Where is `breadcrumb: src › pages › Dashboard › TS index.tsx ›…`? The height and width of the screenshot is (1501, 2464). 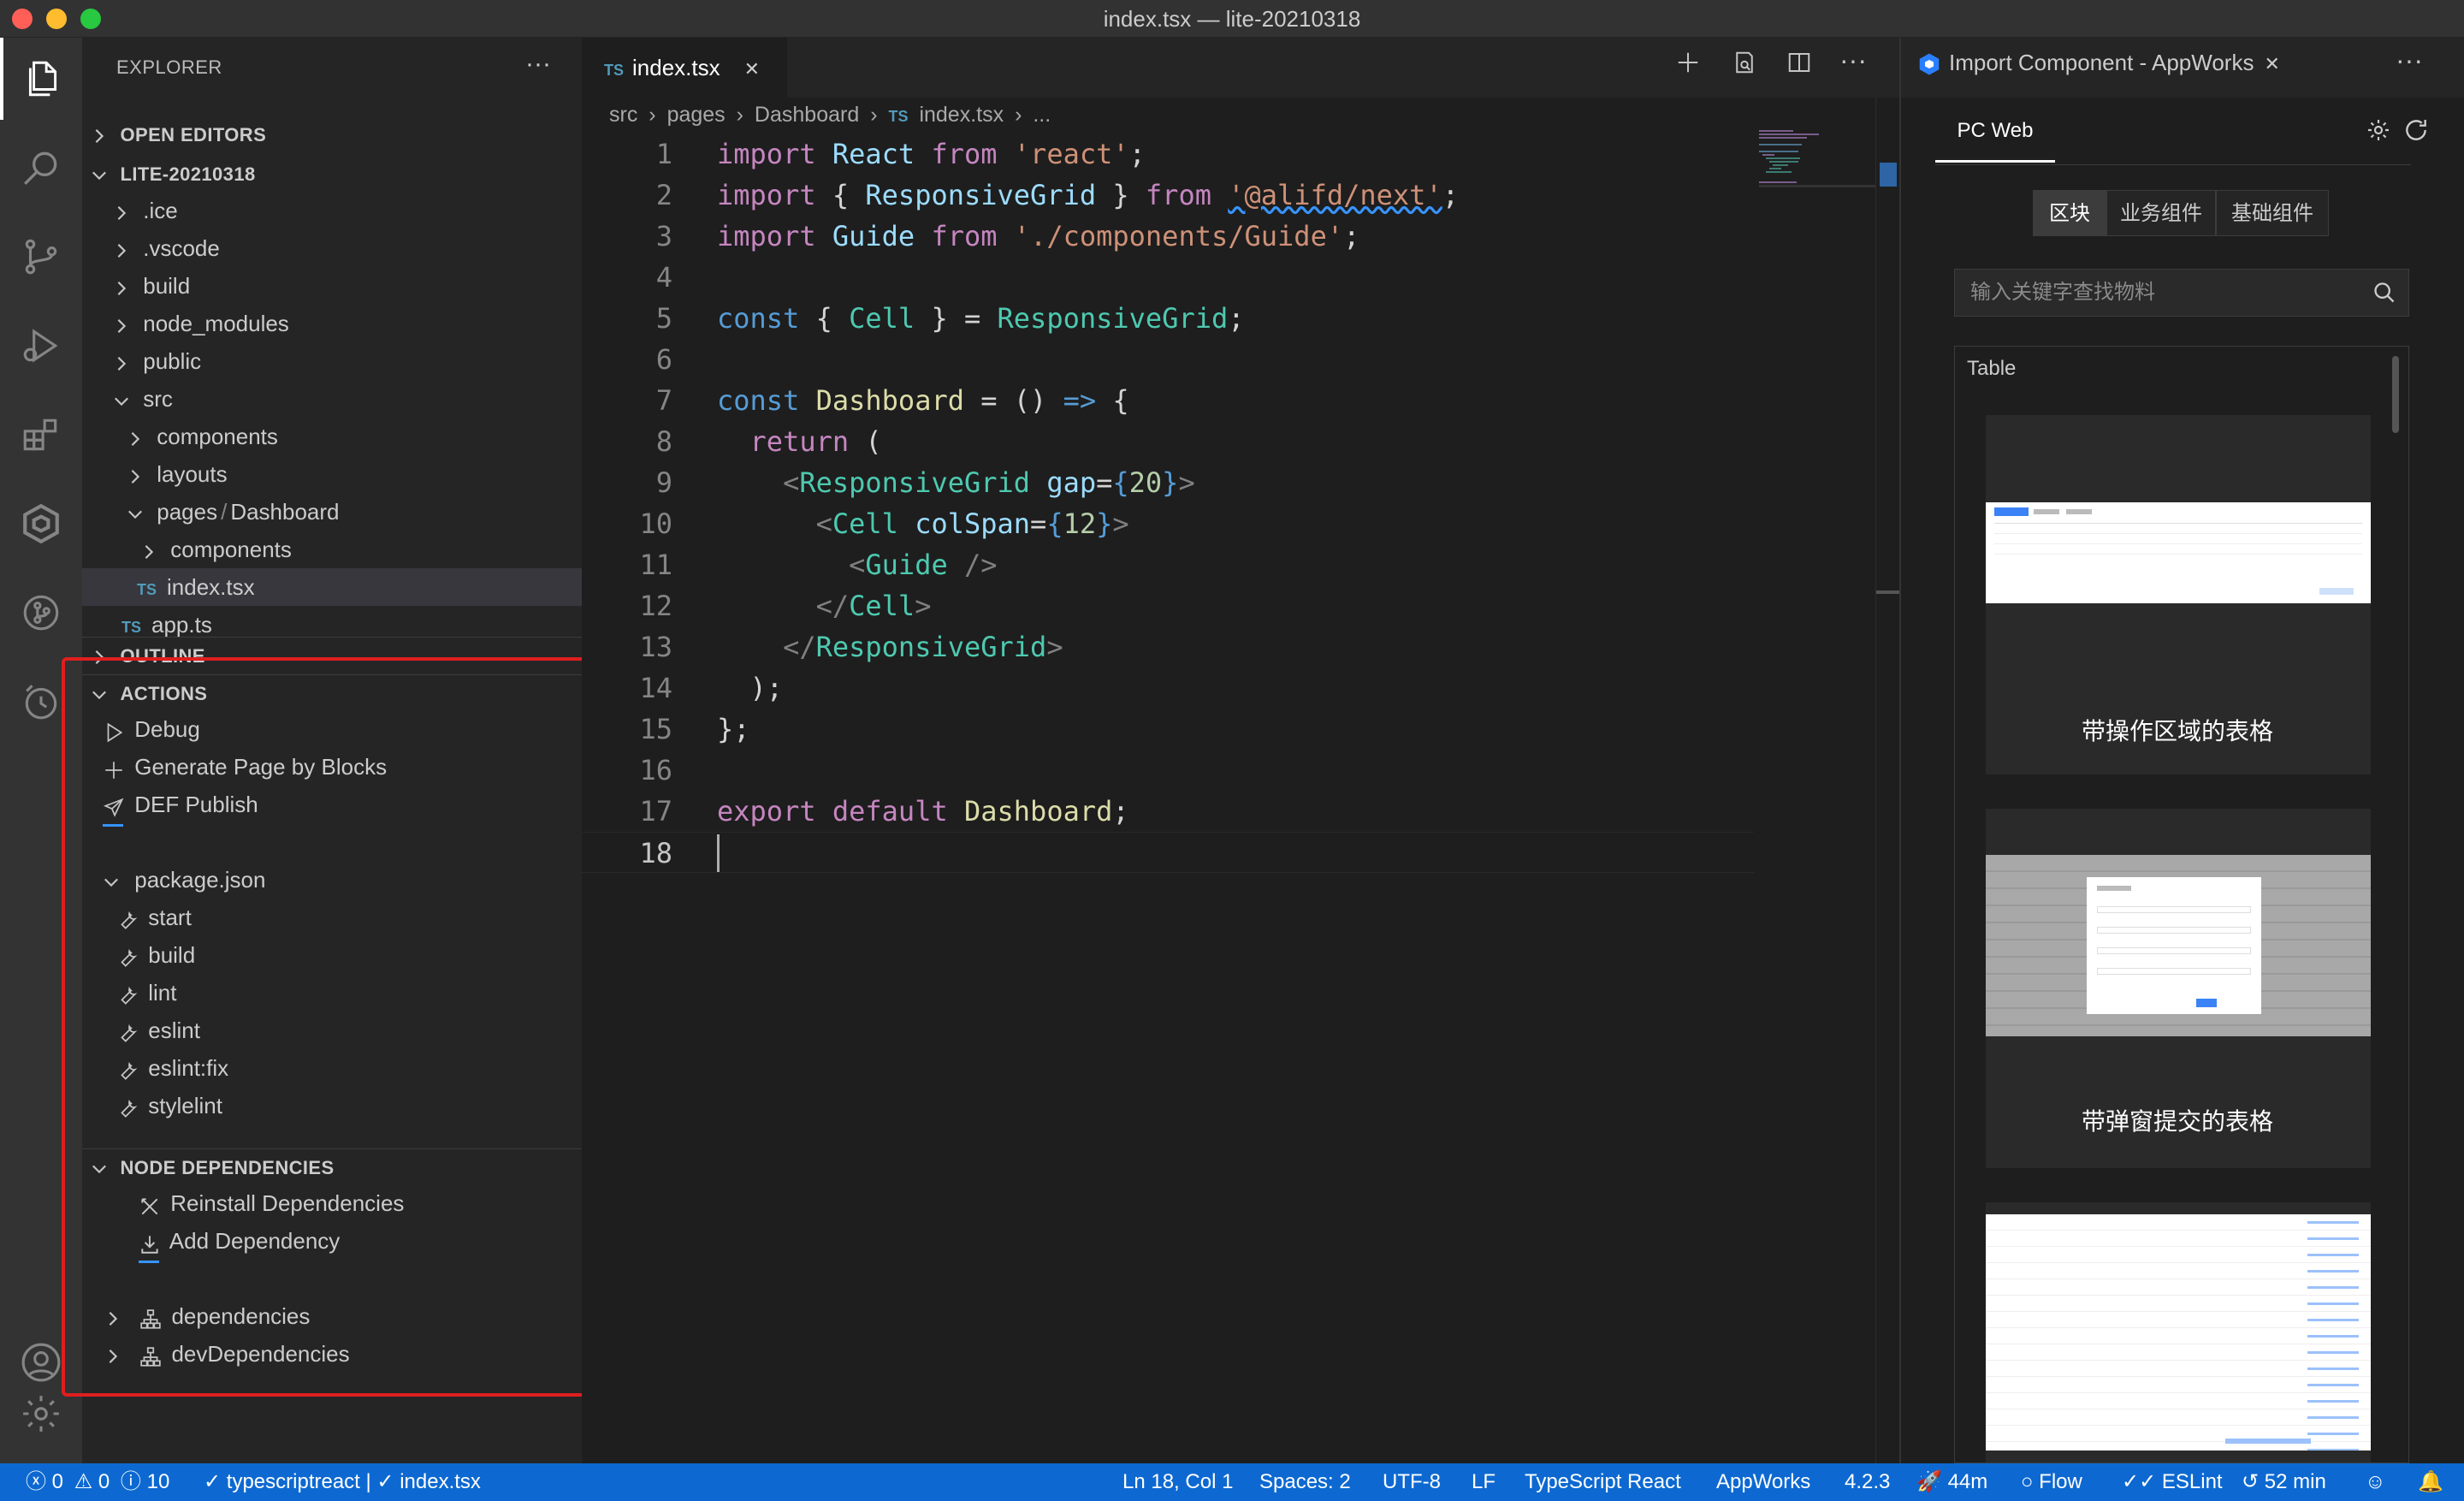 breadcrumb: src › pages › Dashboard › TS index.tsx ›… is located at coordinates (830, 118).